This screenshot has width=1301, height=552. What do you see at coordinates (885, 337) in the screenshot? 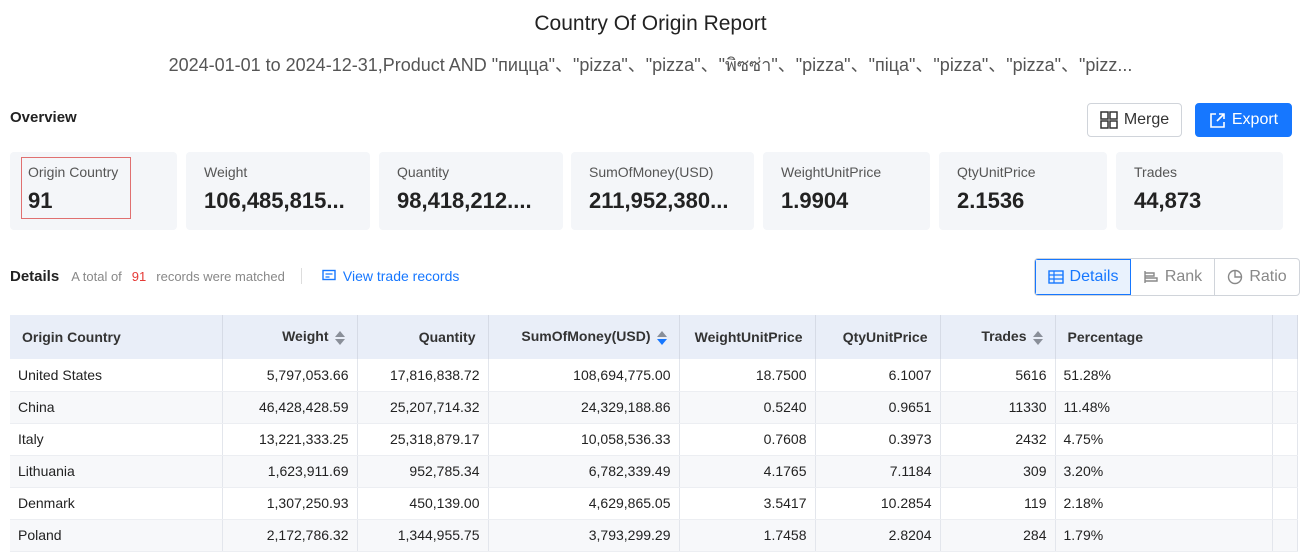
I see `header-label: QtyUnitPrice` at bounding box center [885, 337].